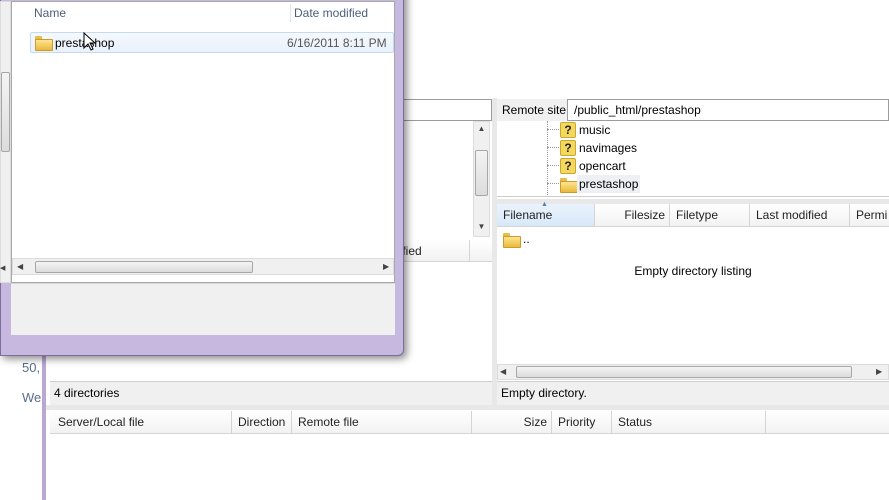  What do you see at coordinates (31, 367) in the screenshot?
I see `background-text-fragment: 50,` at bounding box center [31, 367].